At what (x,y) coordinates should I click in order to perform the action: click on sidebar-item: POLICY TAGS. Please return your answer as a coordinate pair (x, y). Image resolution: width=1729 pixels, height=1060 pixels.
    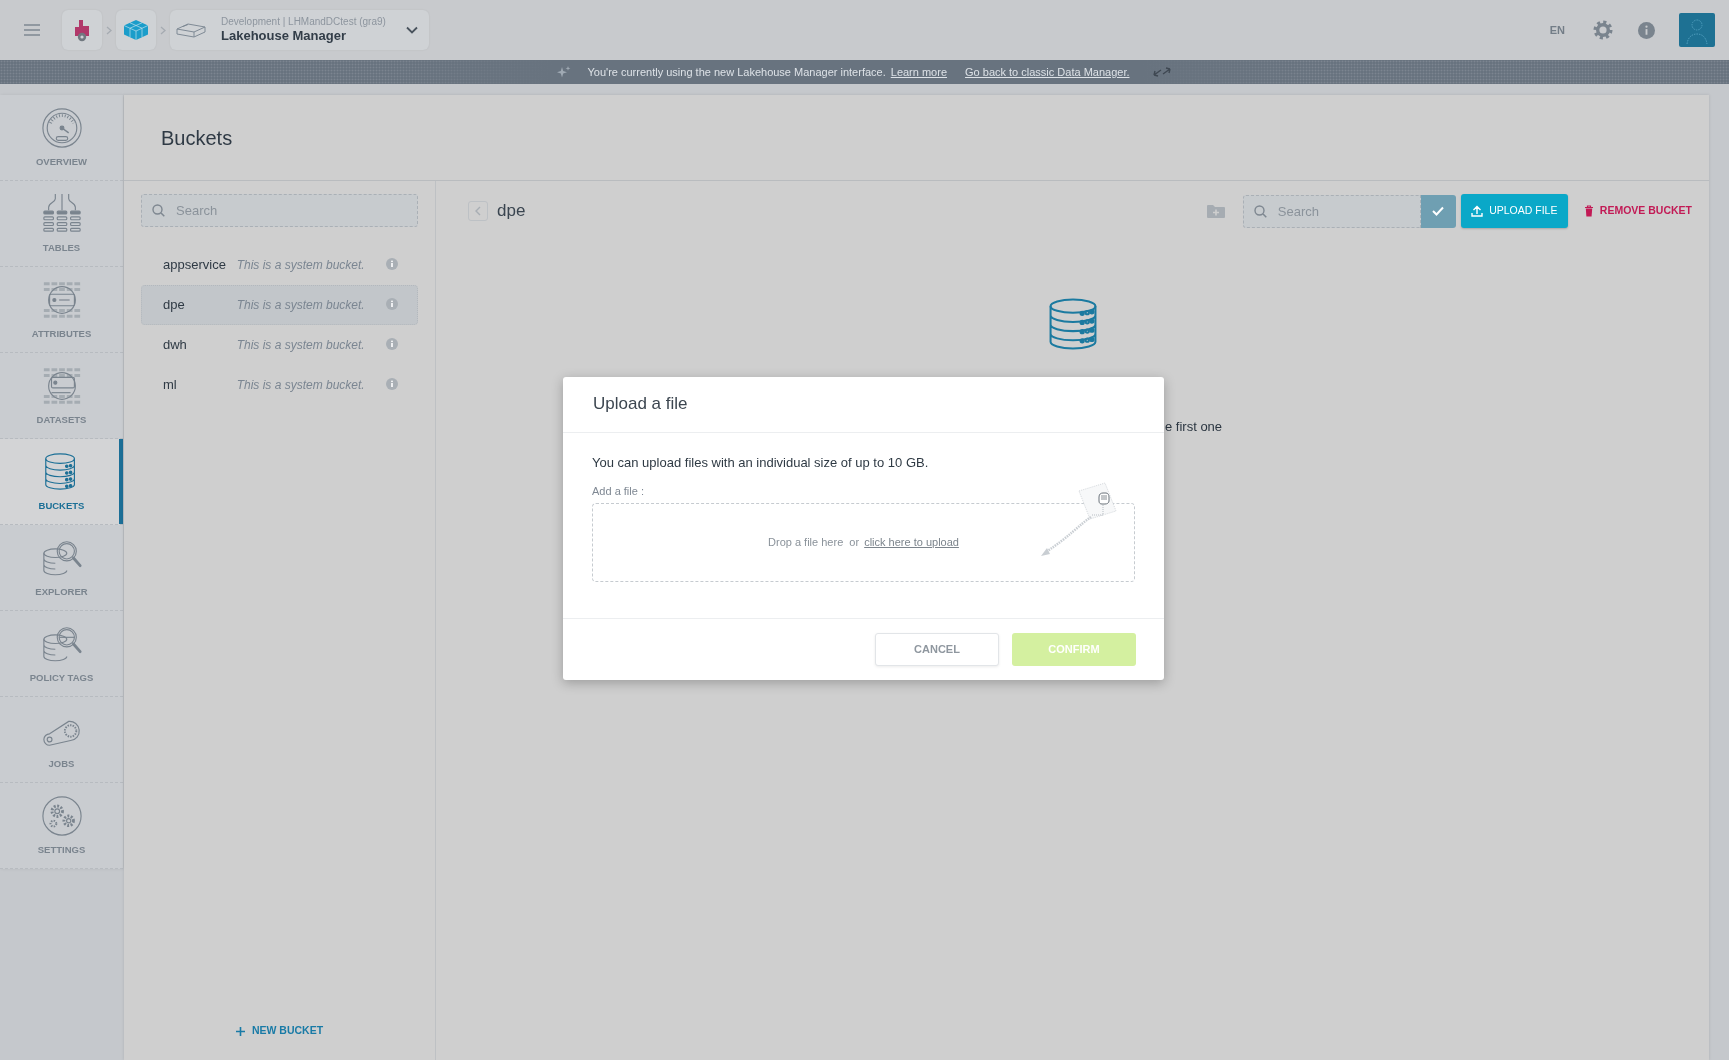
    Looking at the image, I should click on (61, 654).